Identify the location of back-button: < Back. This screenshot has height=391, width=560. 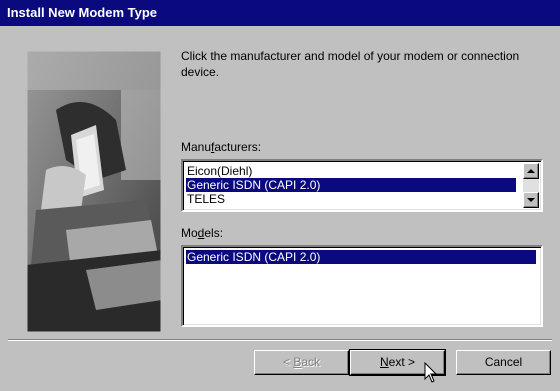
(301, 362).